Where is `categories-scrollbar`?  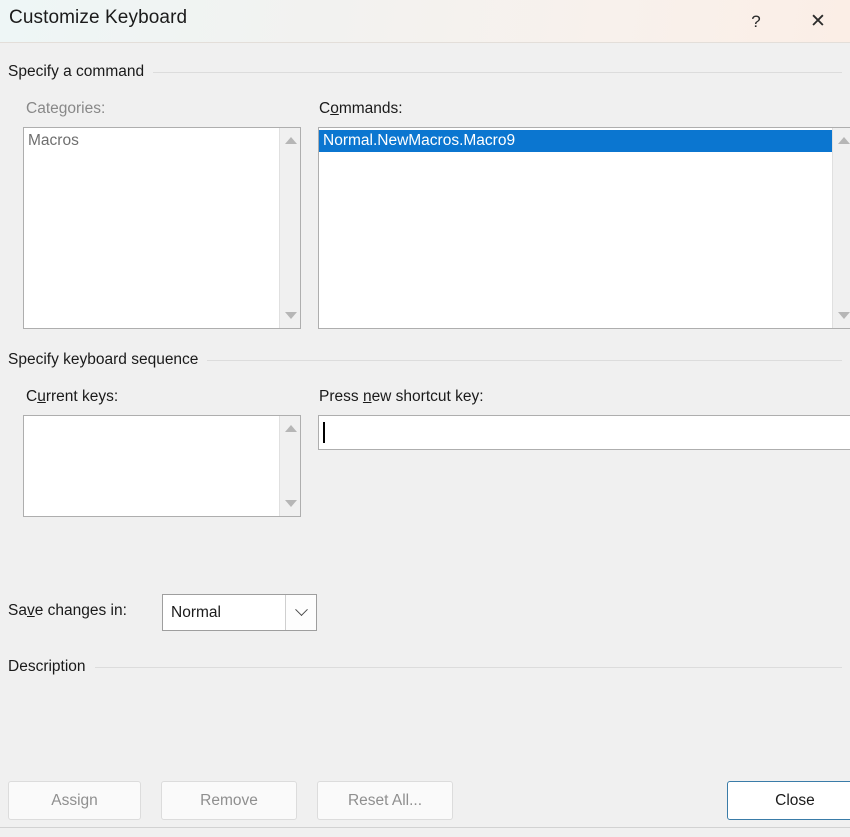
categories-scrollbar is located at coordinates (289, 228).